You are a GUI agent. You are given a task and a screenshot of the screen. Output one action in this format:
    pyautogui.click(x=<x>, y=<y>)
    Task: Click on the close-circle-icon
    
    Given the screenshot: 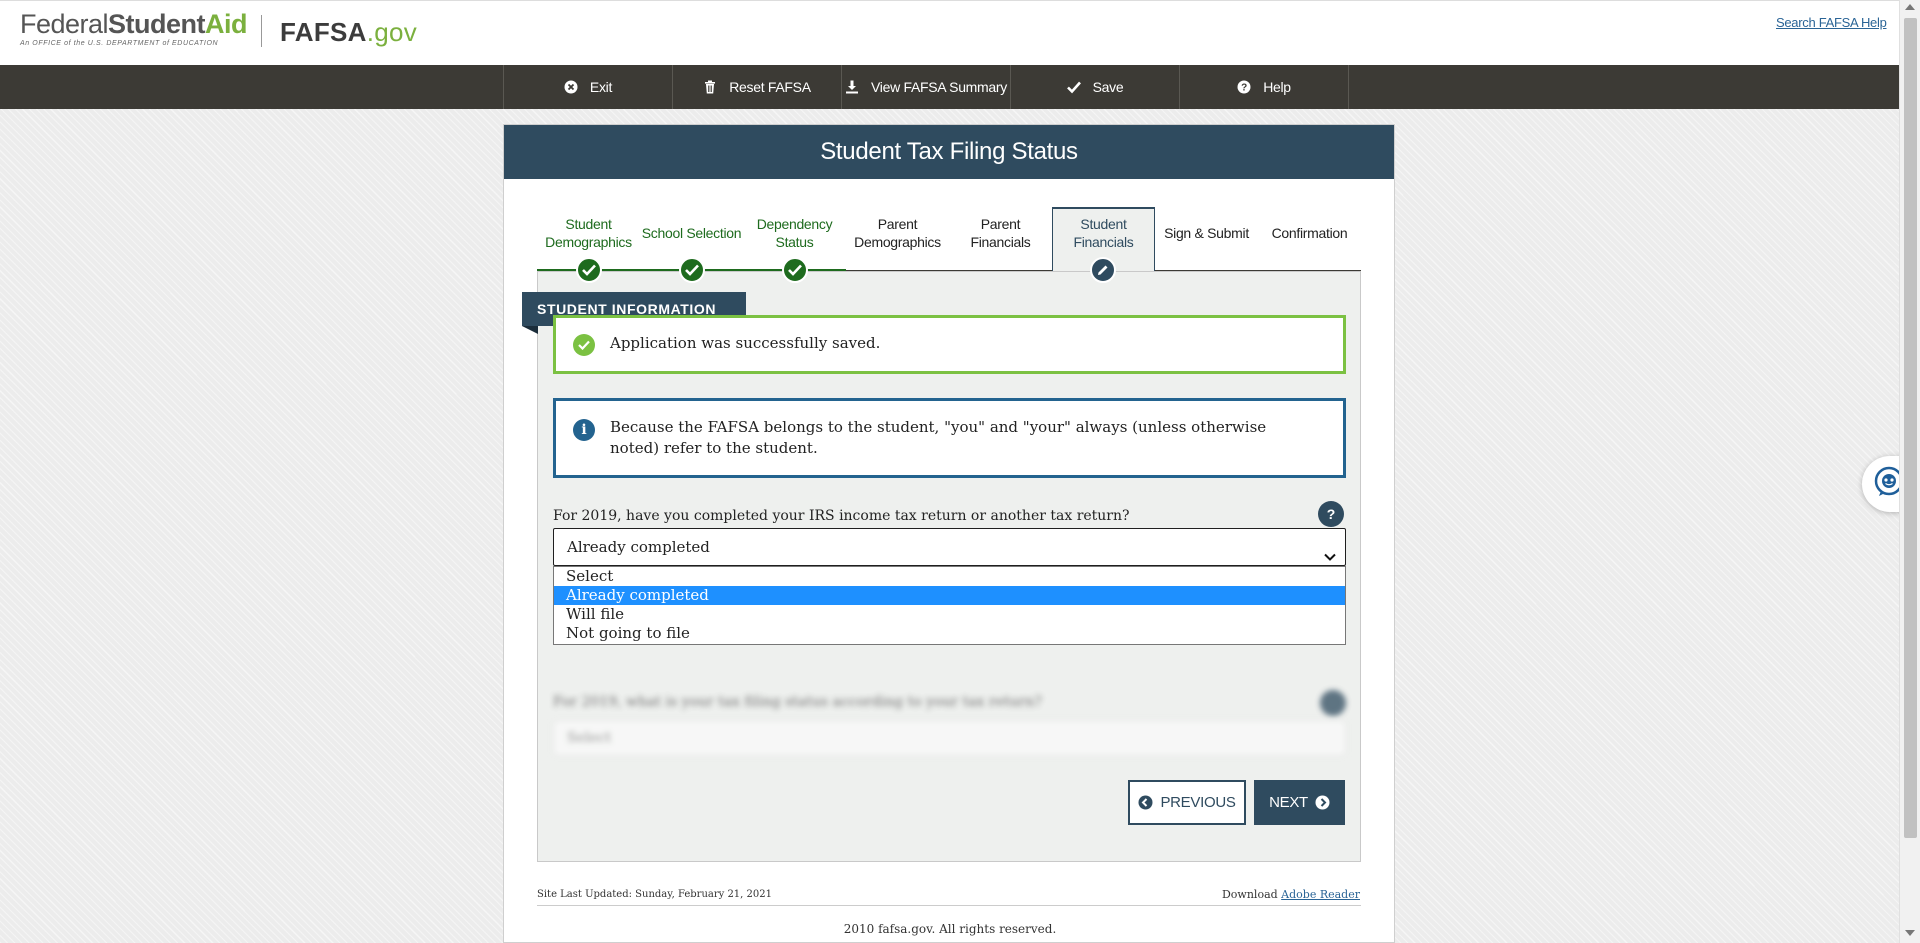 What is the action you would take?
    pyautogui.click(x=571, y=87)
    